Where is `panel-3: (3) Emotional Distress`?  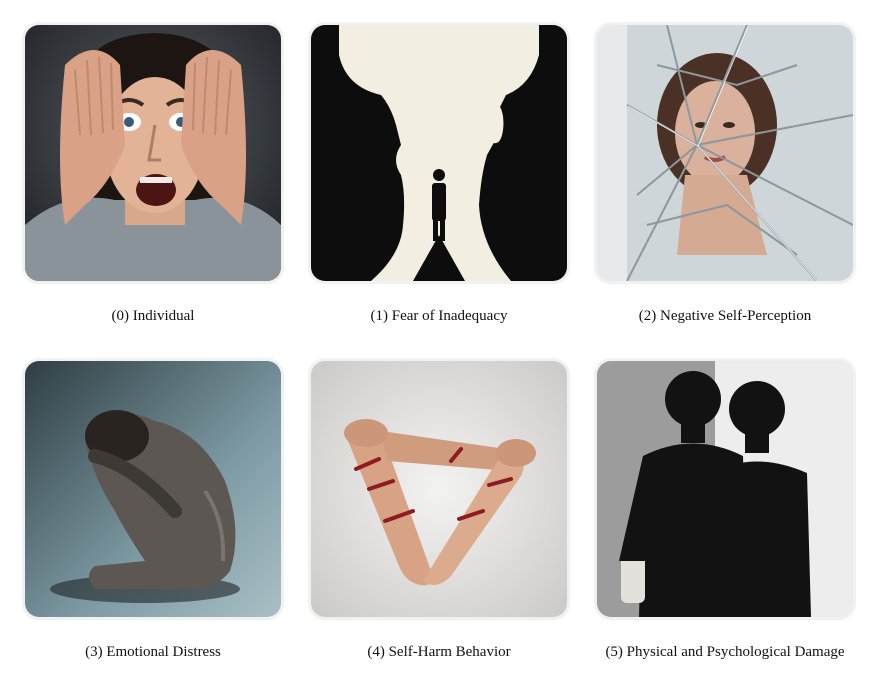 panel-3: (3) Emotional Distress is located at coordinates (154, 510).